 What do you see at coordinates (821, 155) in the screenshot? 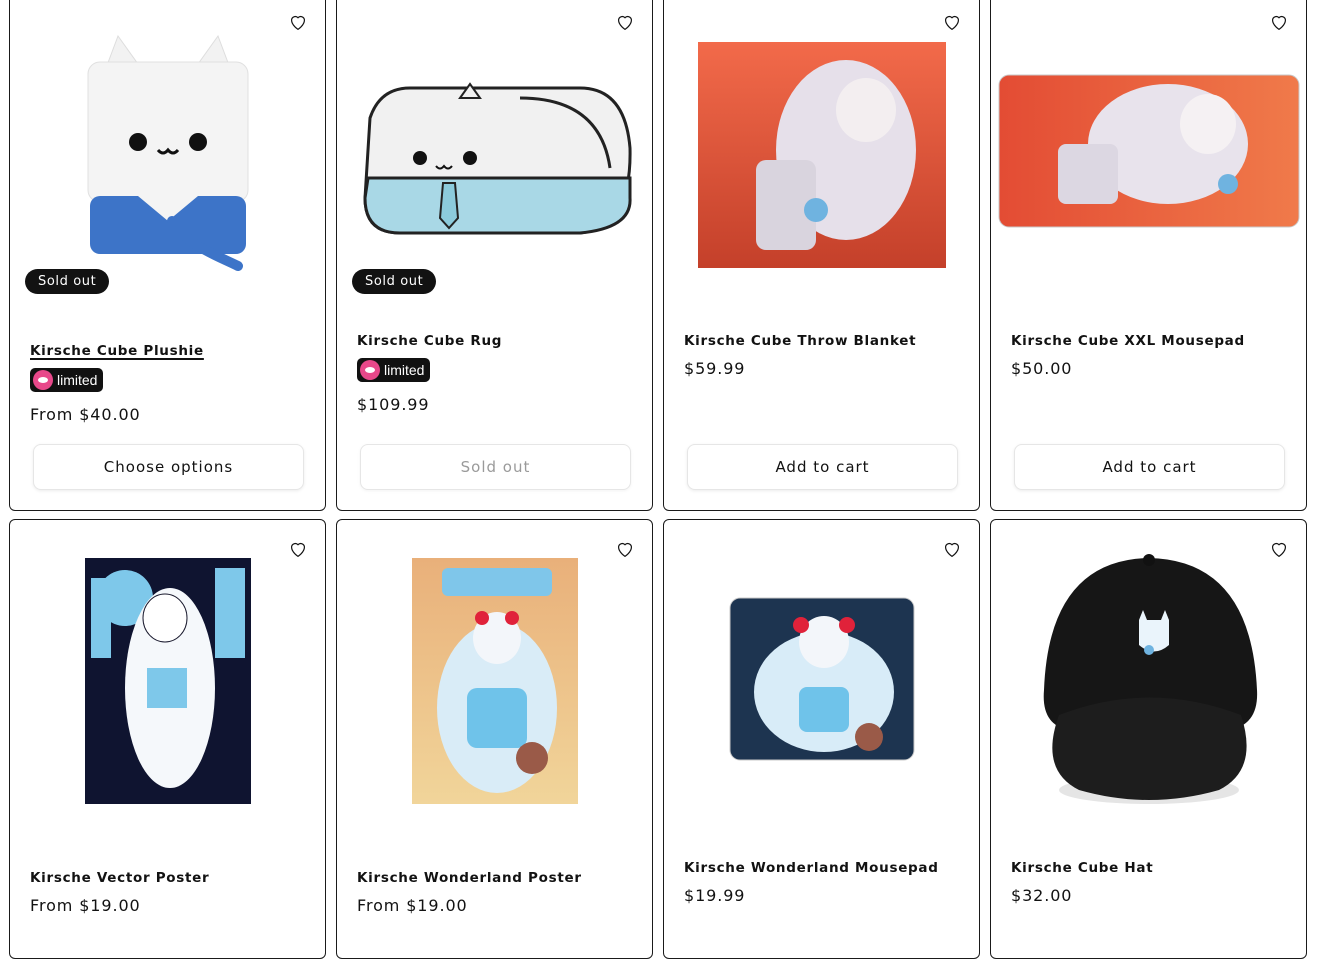
I see `product-image-throw-blanket` at bounding box center [821, 155].